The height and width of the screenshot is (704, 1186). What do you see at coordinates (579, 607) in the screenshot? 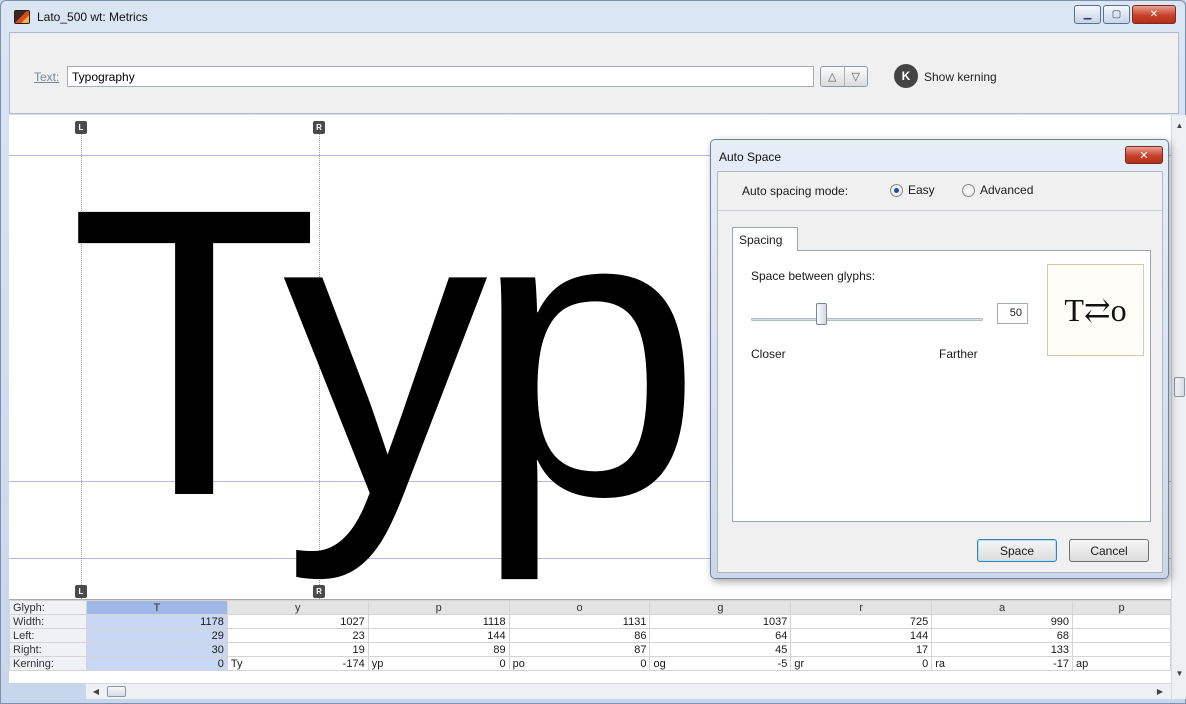
I see `glyph-header-cell: o` at bounding box center [579, 607].